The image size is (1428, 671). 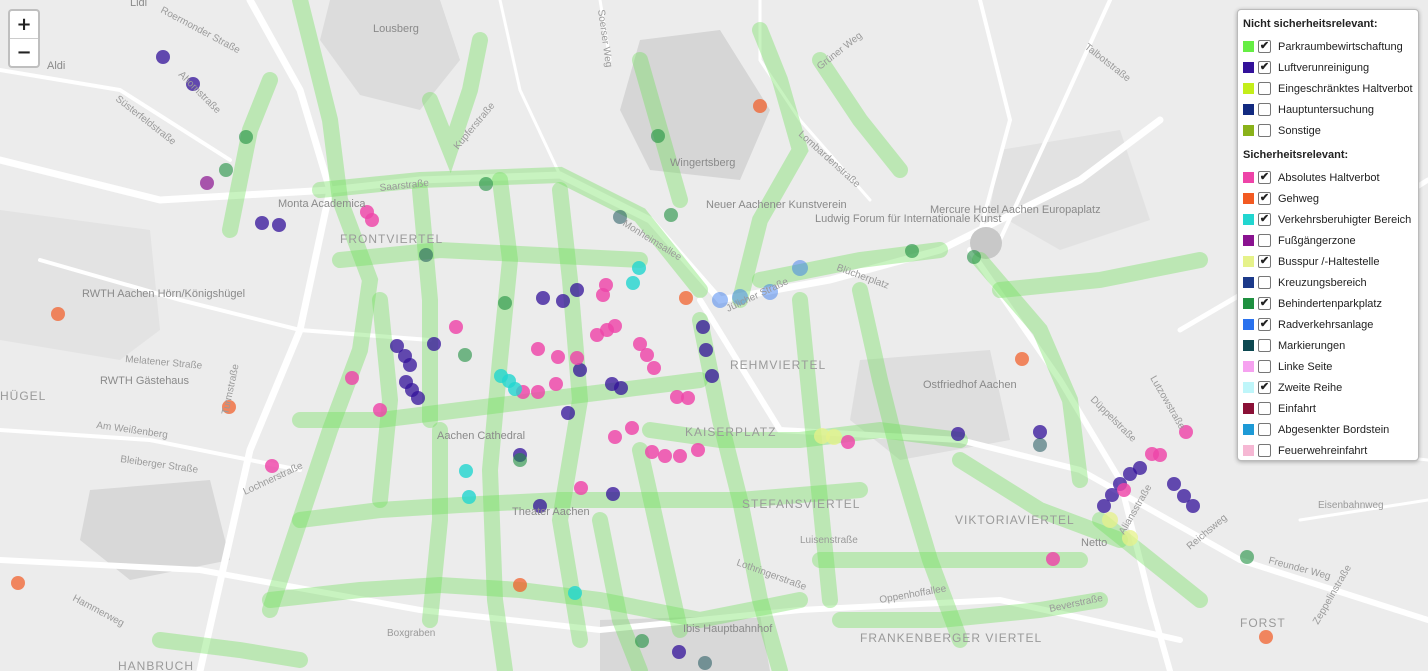 I want to click on zoom-in-button: +, so click(x=24, y=25).